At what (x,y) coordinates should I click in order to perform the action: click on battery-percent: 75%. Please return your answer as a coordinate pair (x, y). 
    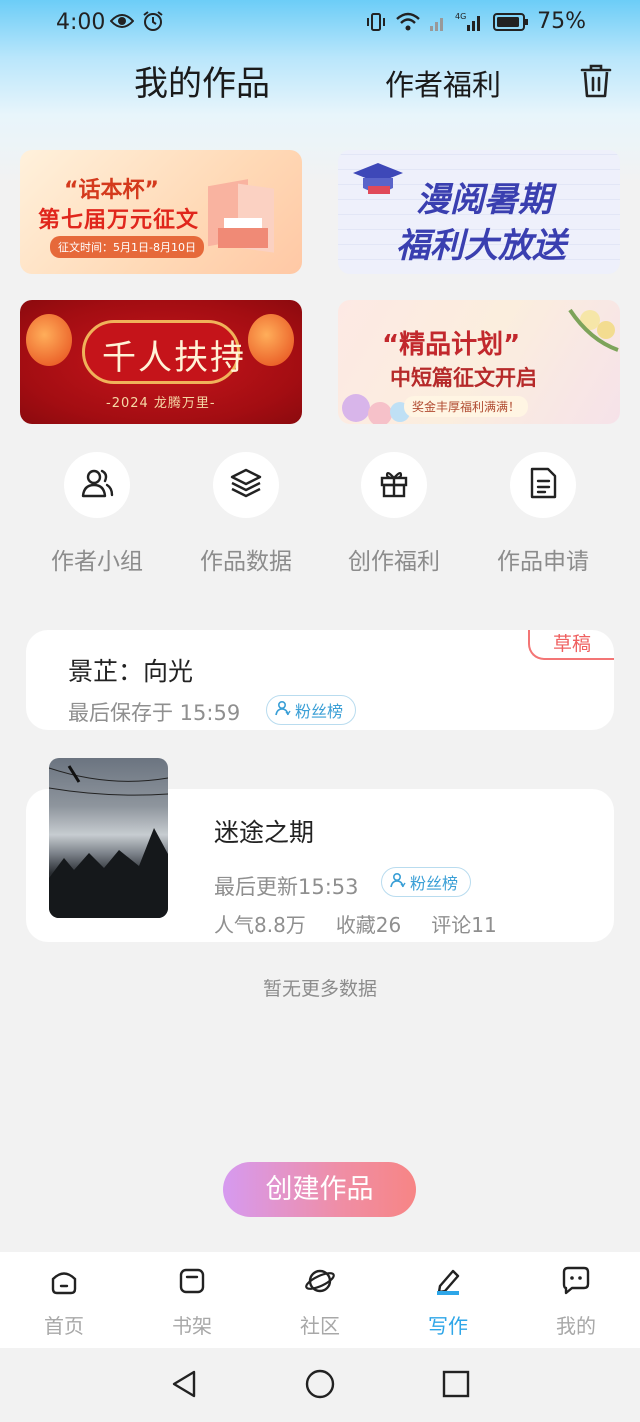
    Looking at the image, I should click on (561, 21).